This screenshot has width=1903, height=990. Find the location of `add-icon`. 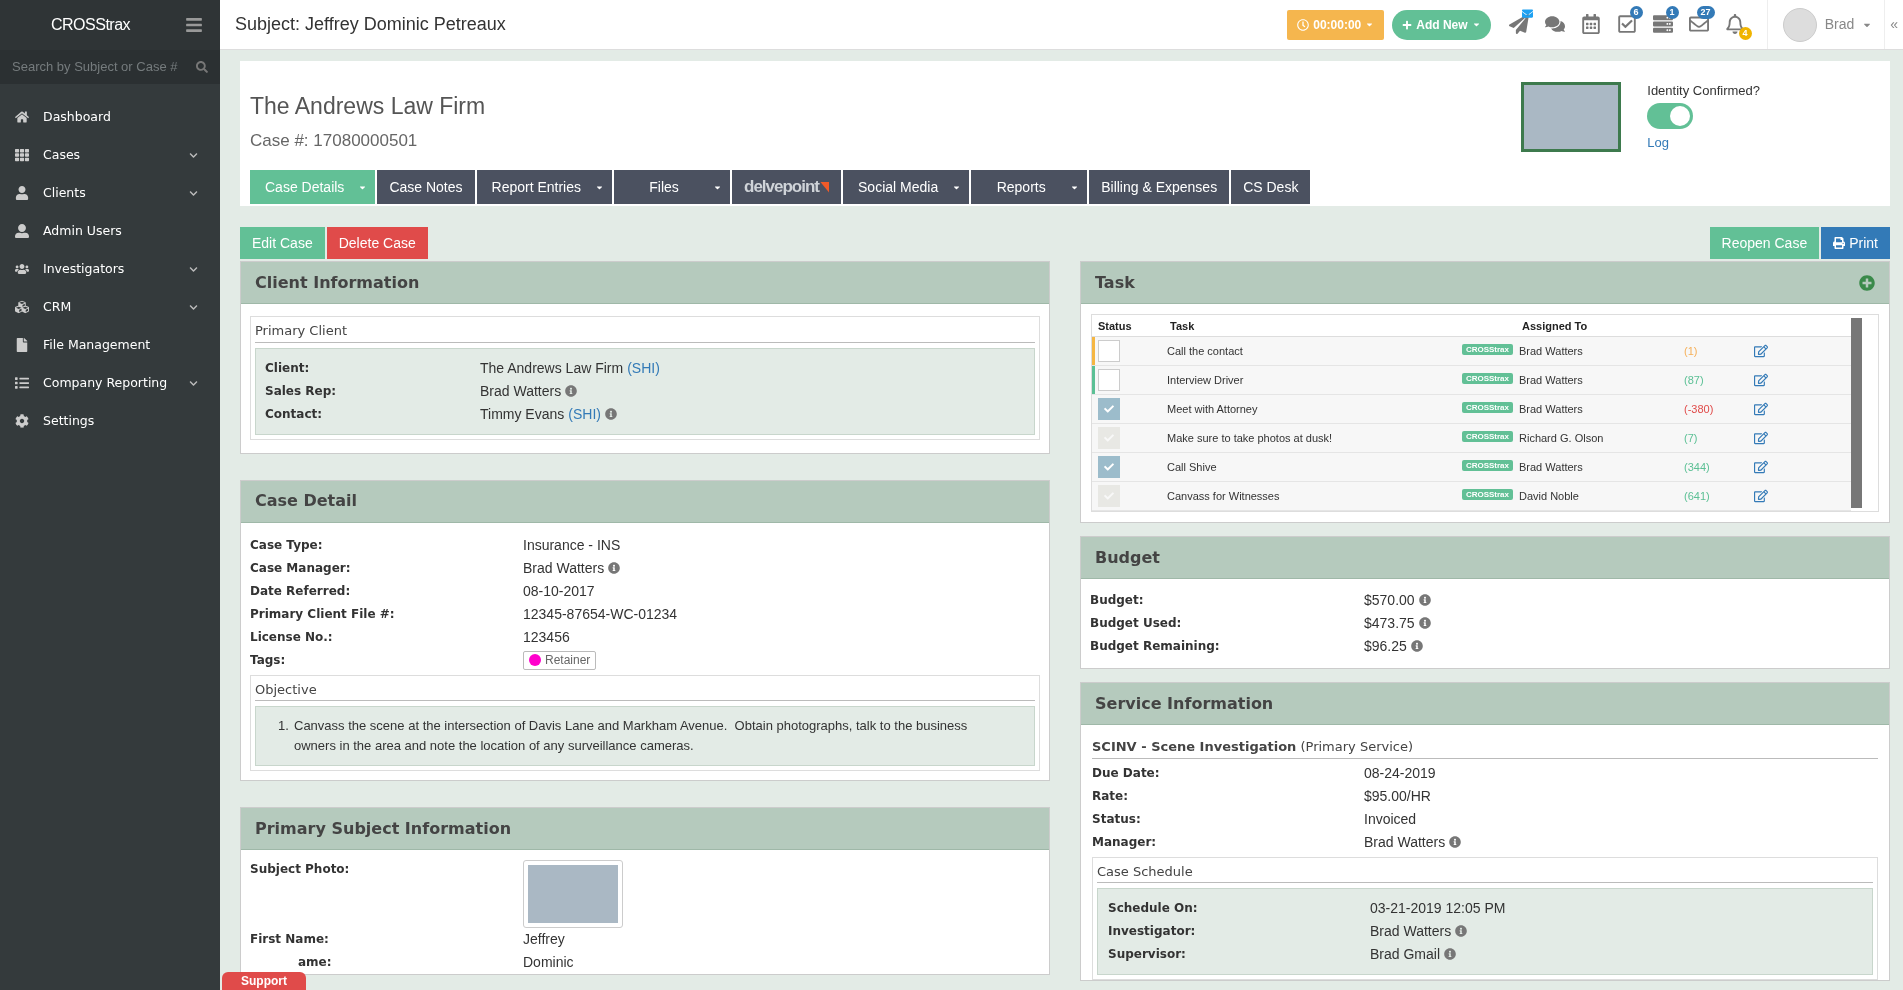

add-icon is located at coordinates (1867, 282).